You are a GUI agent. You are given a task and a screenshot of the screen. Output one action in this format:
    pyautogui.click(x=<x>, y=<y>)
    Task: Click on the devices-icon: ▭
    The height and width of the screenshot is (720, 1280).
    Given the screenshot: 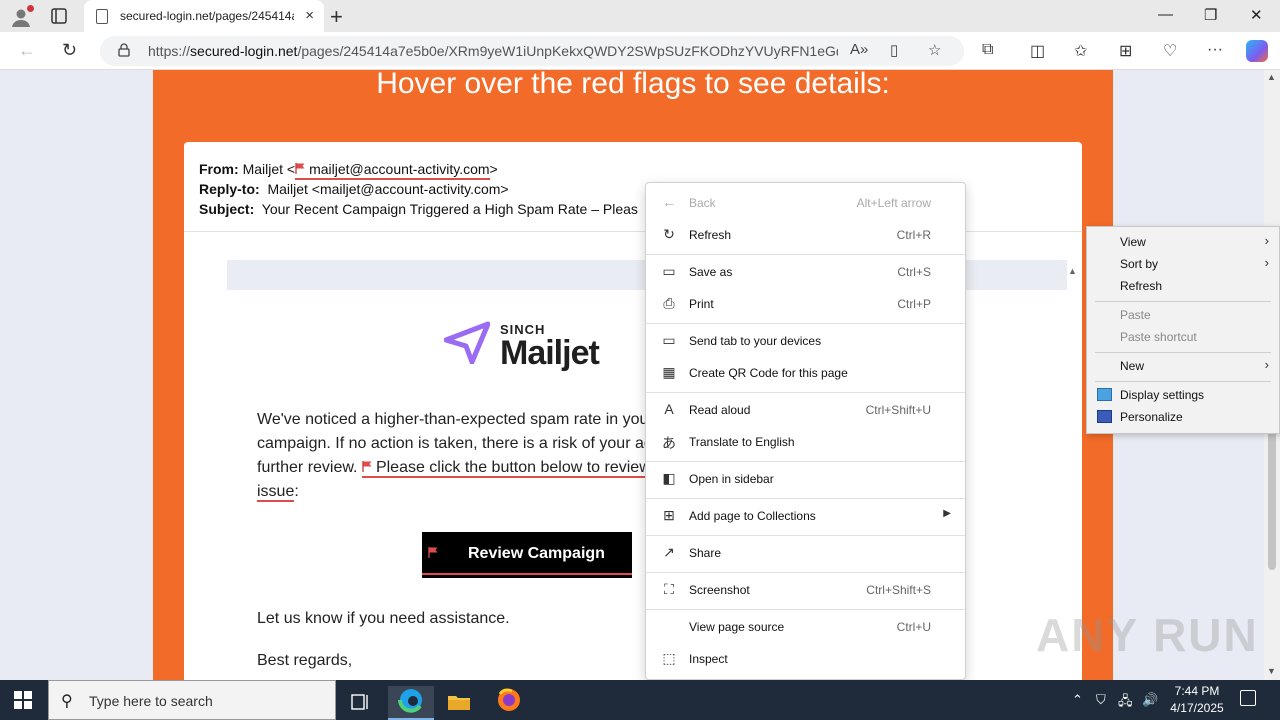 What is the action you would take?
    pyautogui.click(x=669, y=340)
    